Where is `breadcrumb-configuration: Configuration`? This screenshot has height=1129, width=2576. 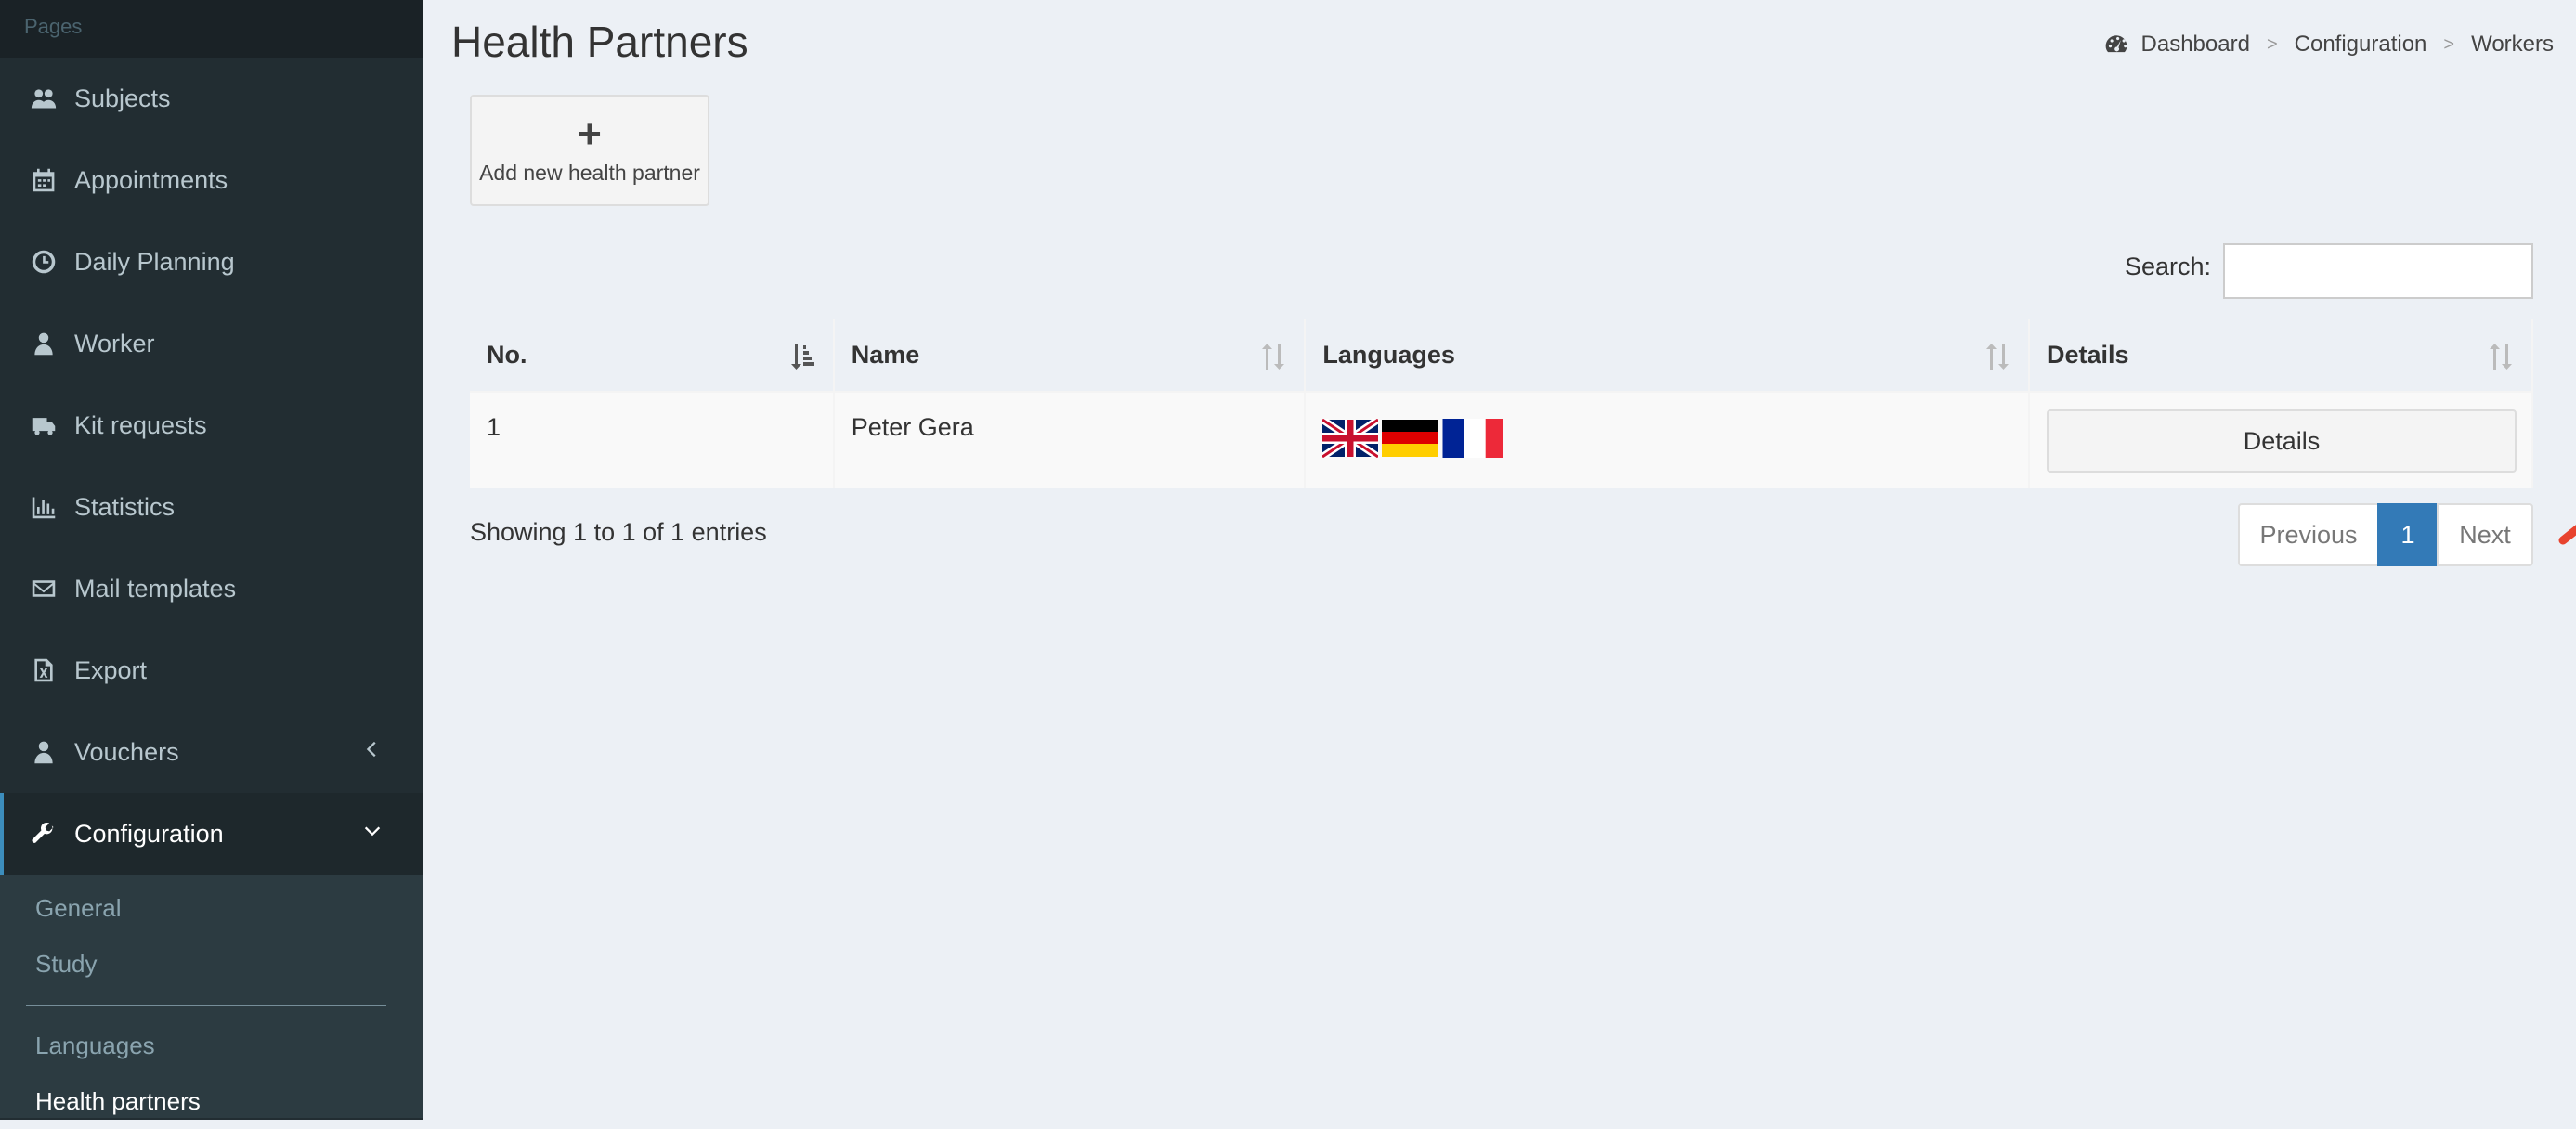
breadcrumb-configuration: Configuration is located at coordinates (2361, 45).